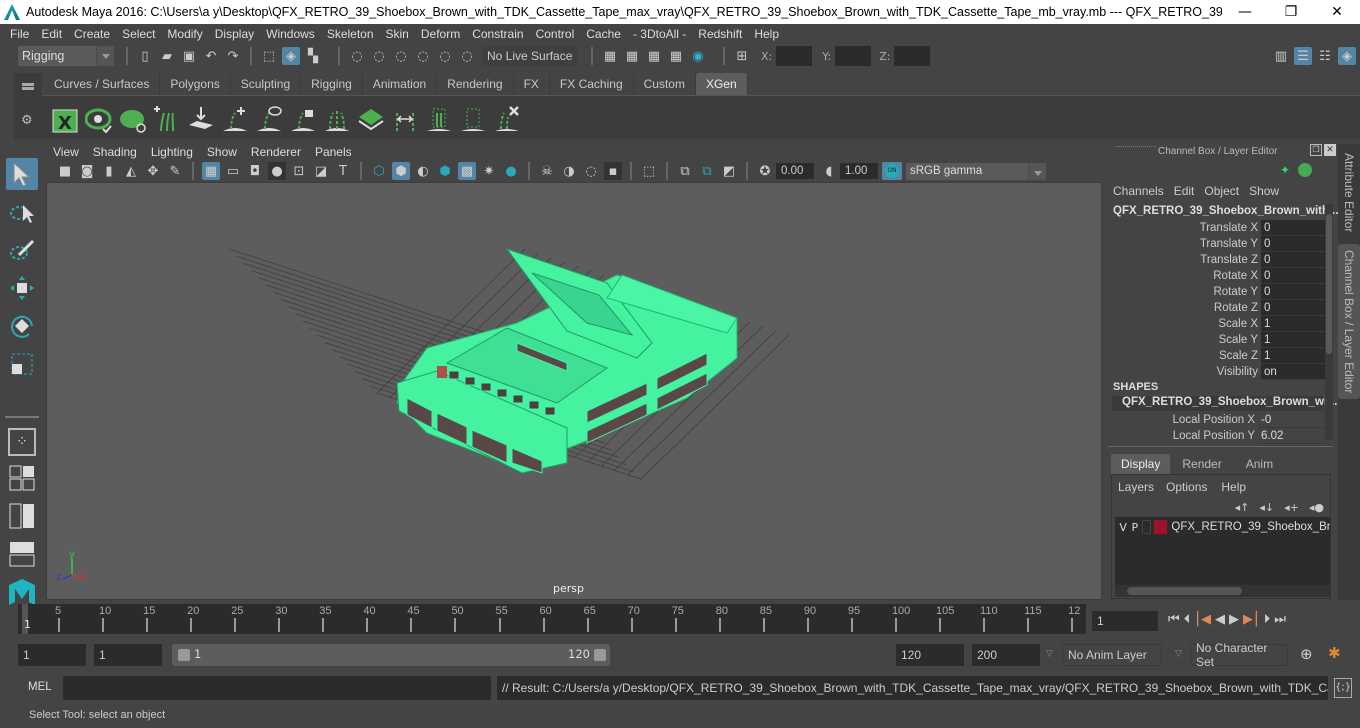 Image resolution: width=1360 pixels, height=728 pixels. Describe the element at coordinates (333, 152) in the screenshot. I see `viewport-menu-panels: Panels` at that location.